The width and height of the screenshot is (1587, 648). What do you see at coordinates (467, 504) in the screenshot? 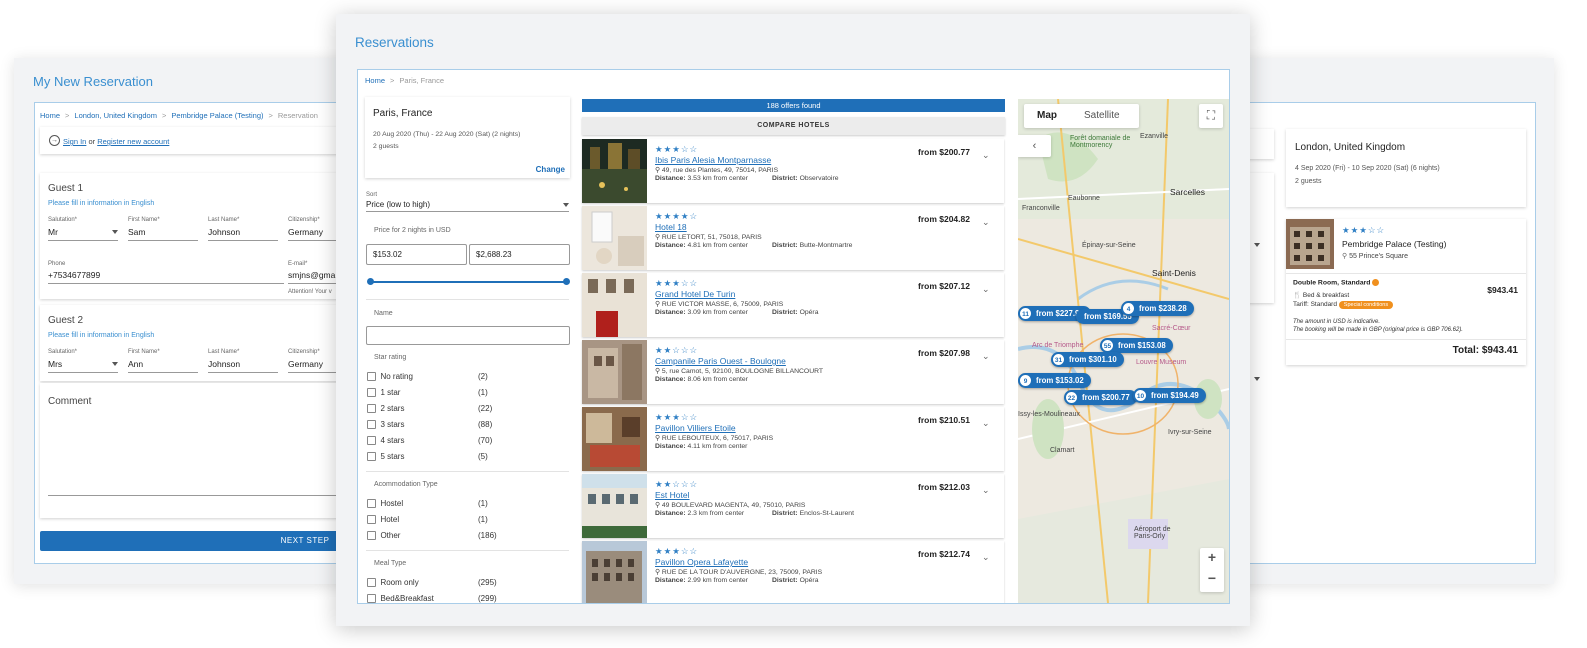
I see `accommodation-option-hostel: Hostel (1)` at bounding box center [467, 504].